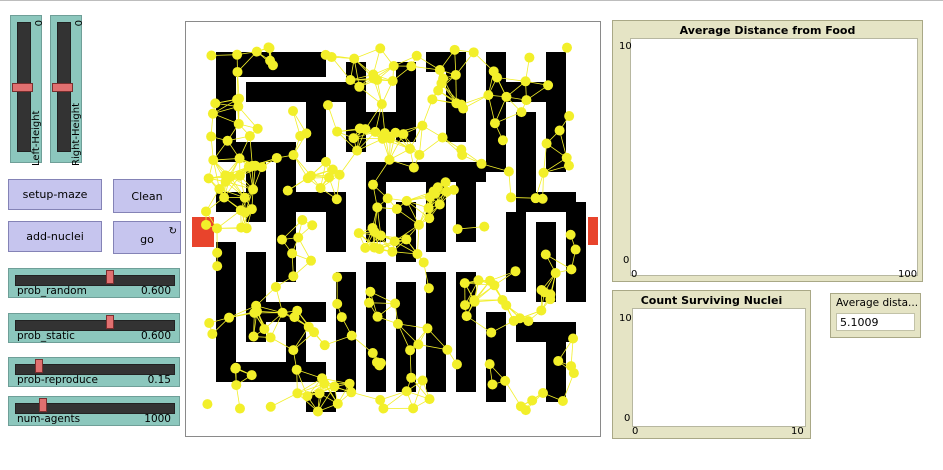  What do you see at coordinates (635, 431) in the screenshot?
I see `x-min-label: 0` at bounding box center [635, 431].